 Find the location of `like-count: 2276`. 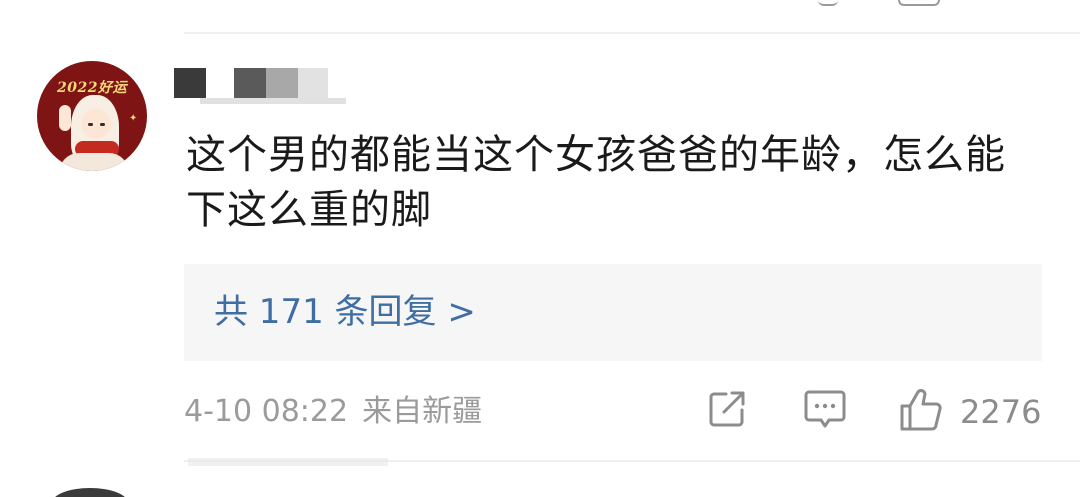

like-count: 2276 is located at coordinates (1001, 412).